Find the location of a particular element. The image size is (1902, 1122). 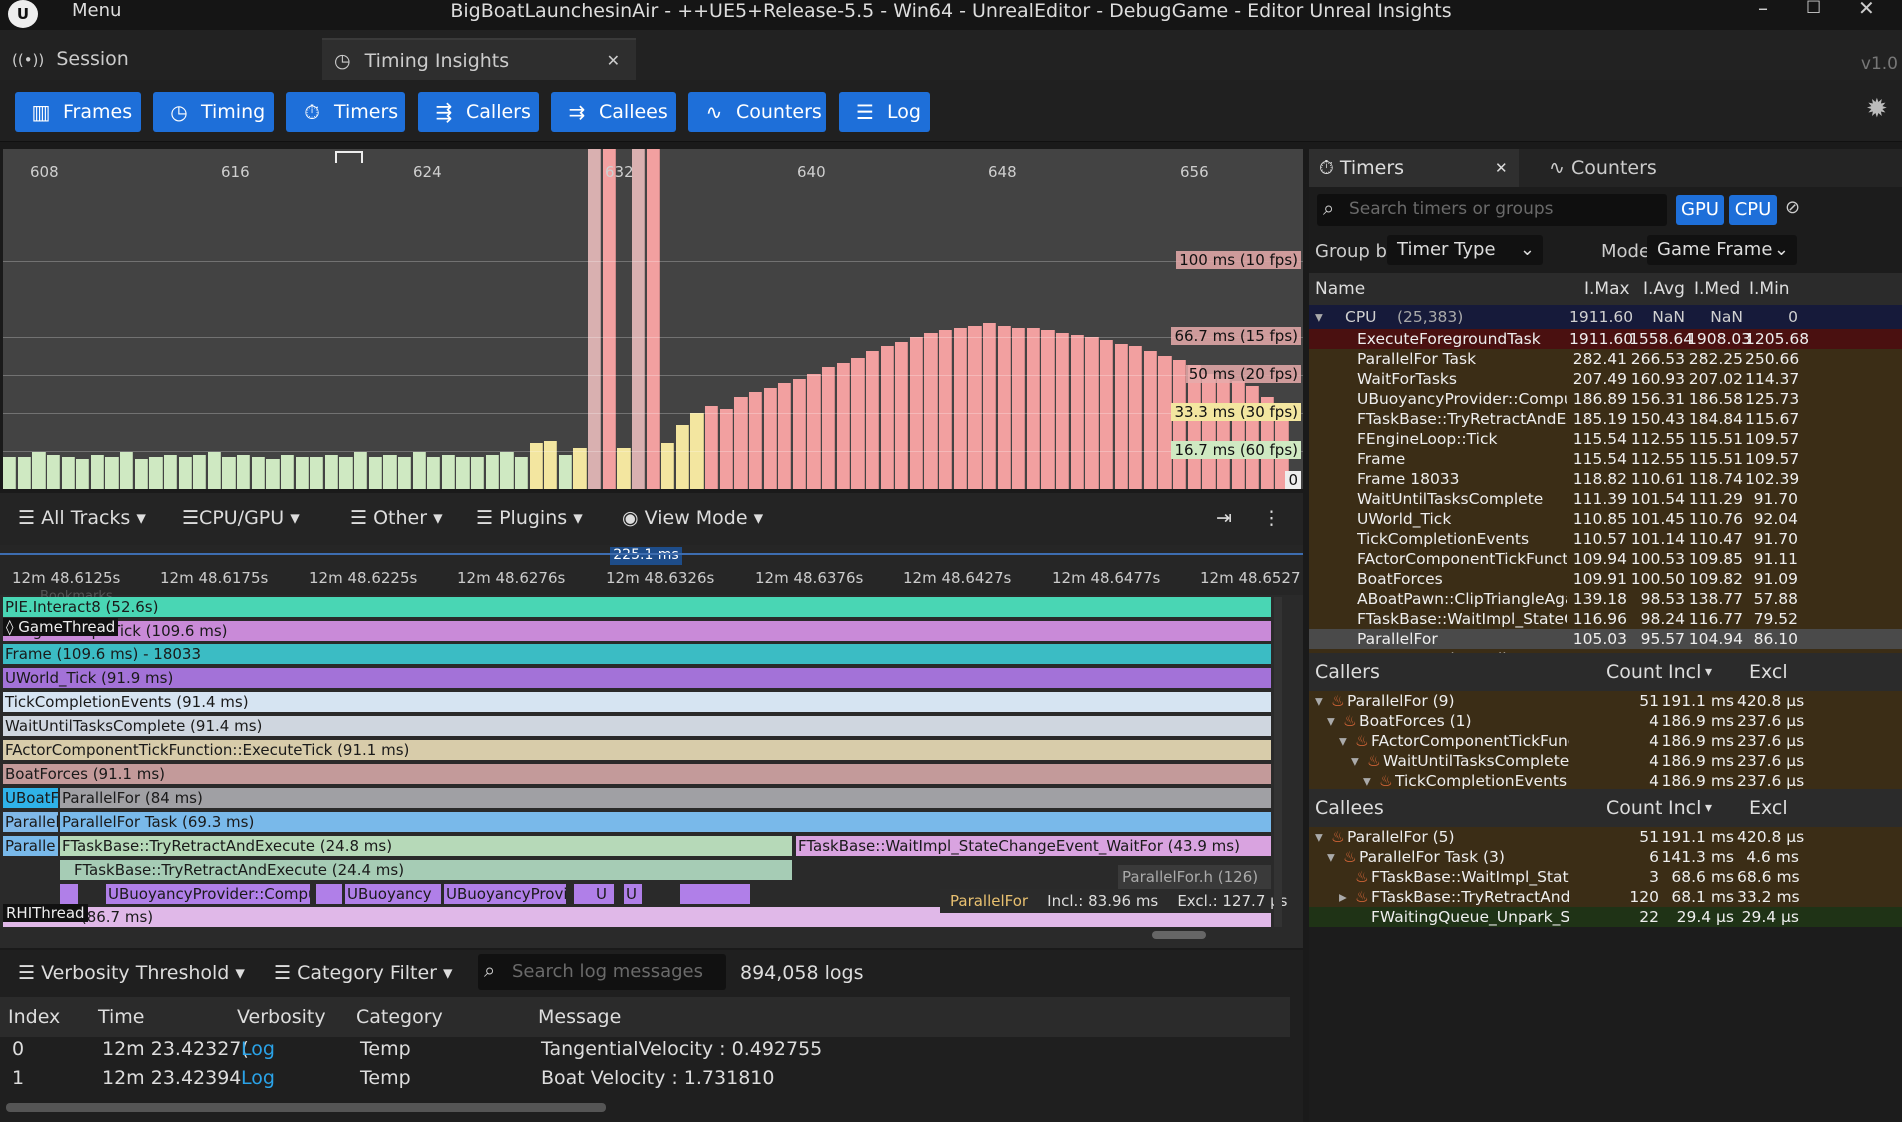

track-event is located at coordinates (69, 894).